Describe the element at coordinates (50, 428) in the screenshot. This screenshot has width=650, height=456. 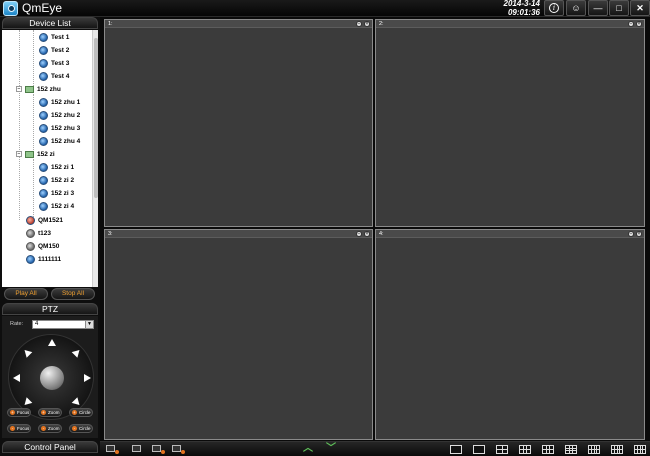
I see `zoom-minus-button: - Zoom` at that location.